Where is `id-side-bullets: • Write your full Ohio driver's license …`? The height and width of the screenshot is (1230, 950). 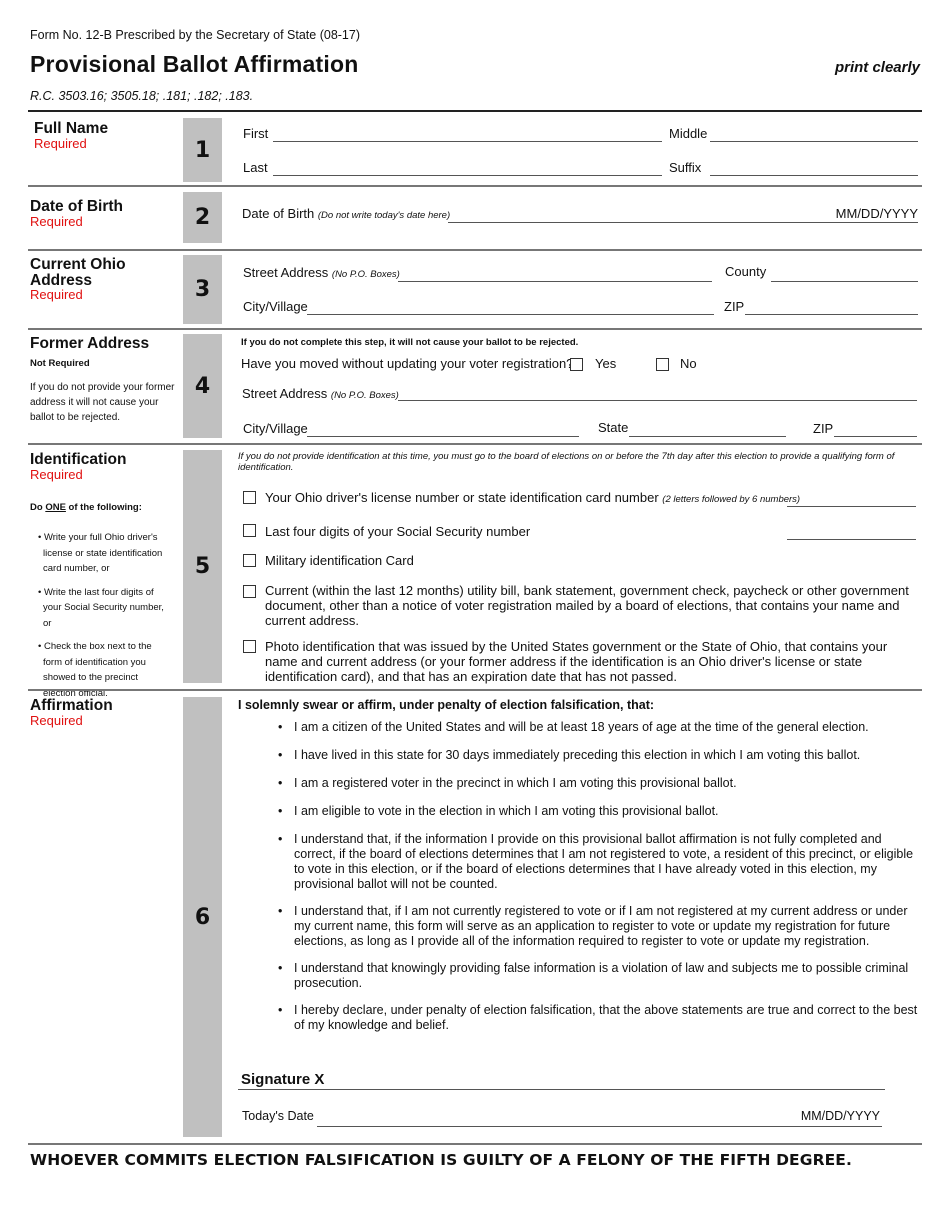 id-side-bullets: • Write your full Ohio driver's license … is located at coordinates (105, 615).